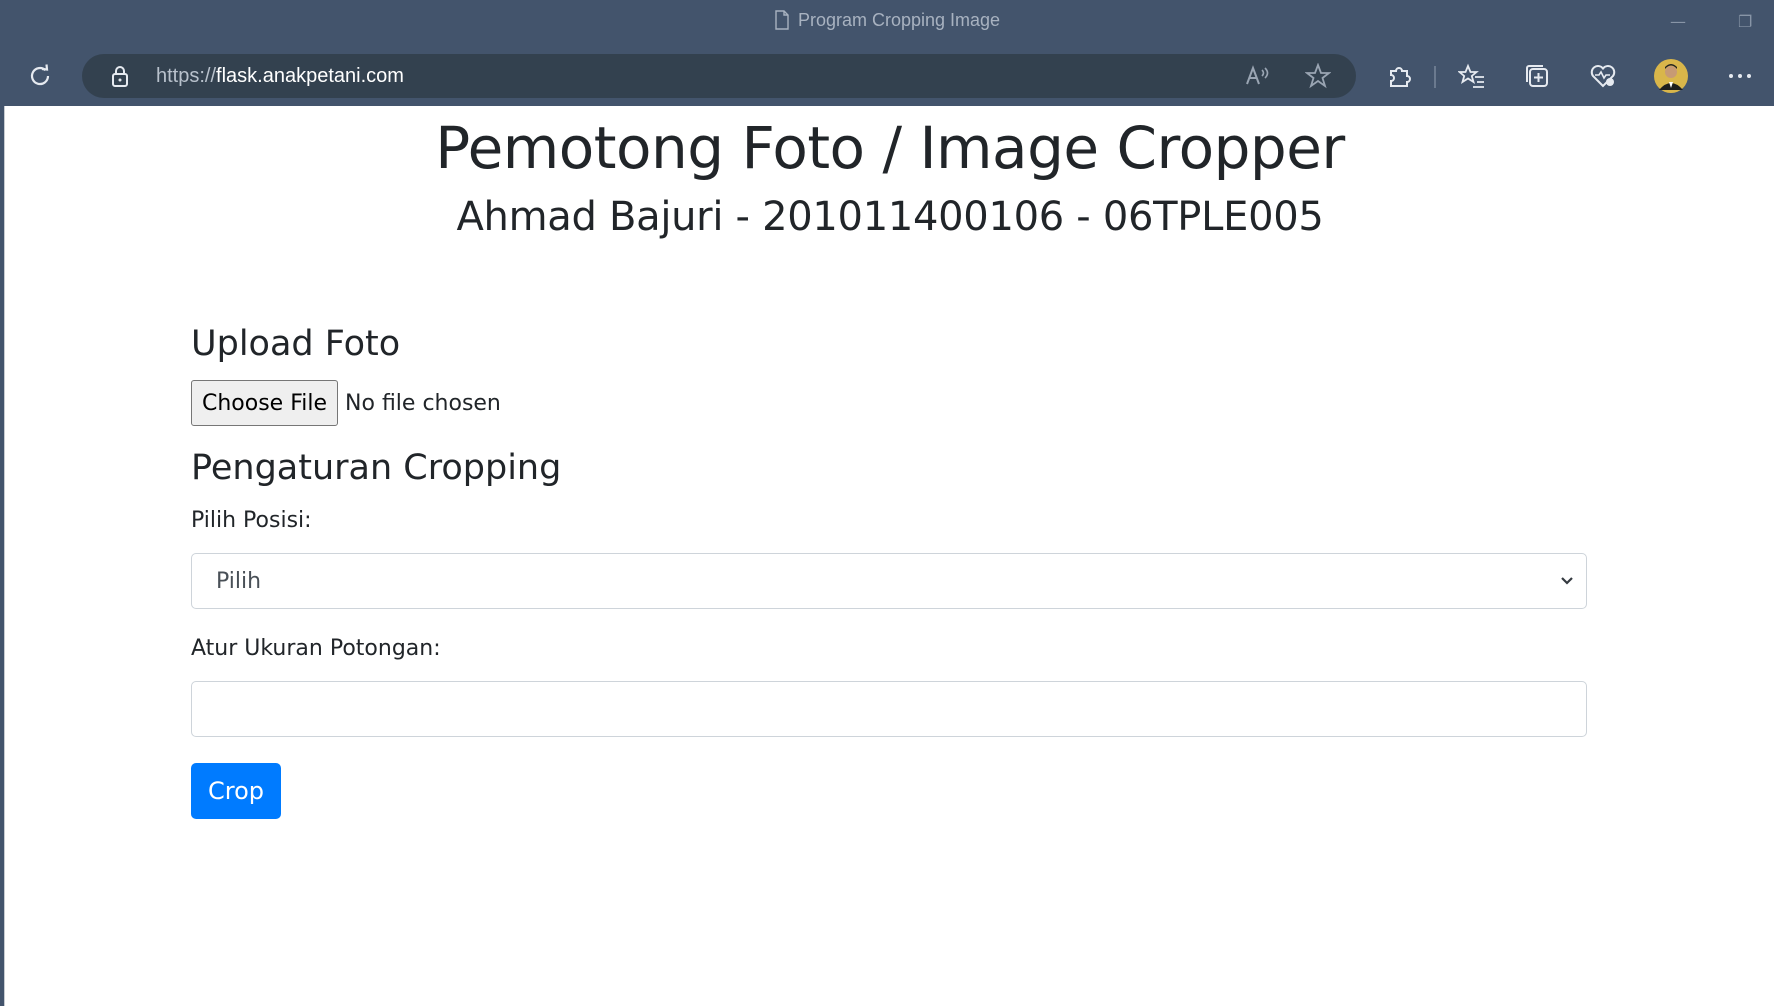  Describe the element at coordinates (899, 20) in the screenshot. I see `tab-title: Program Cropping Image` at that location.